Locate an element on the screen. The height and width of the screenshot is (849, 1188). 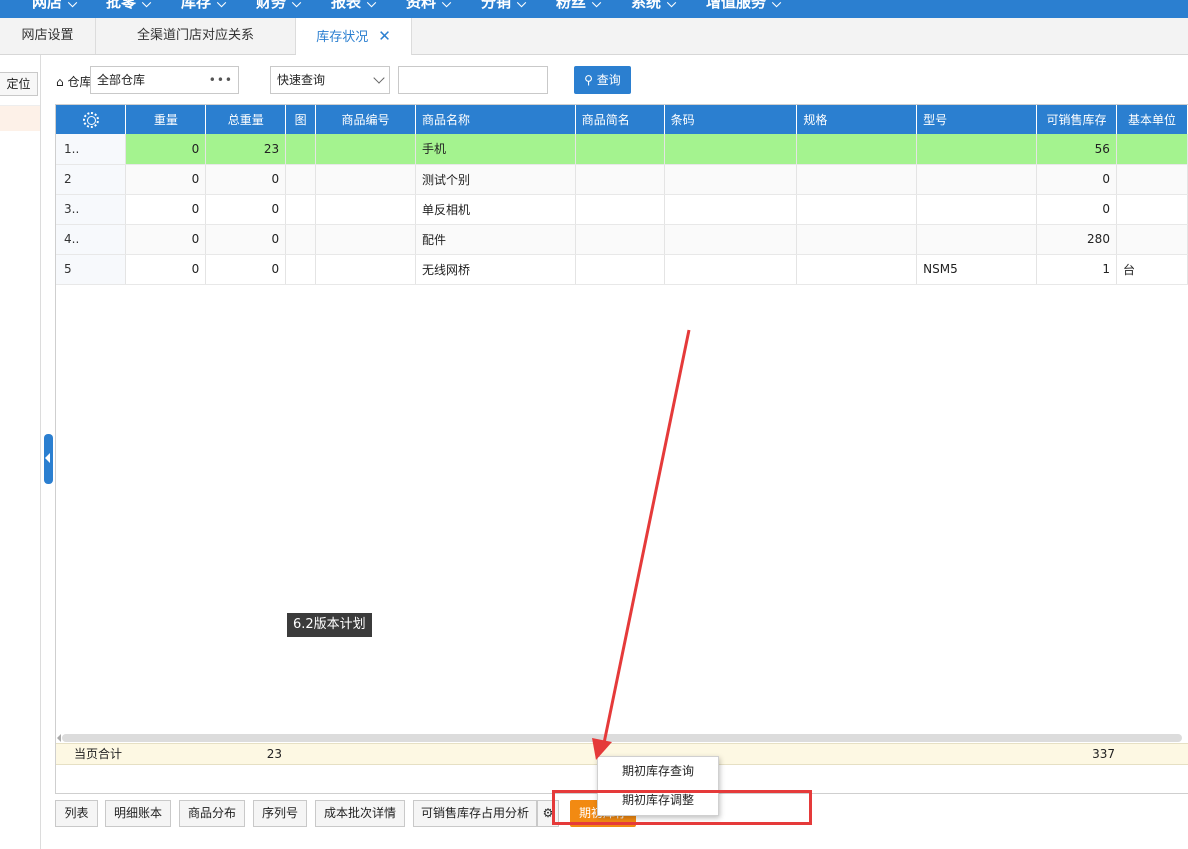
annotation-arrow-line is located at coordinates (646, 539).